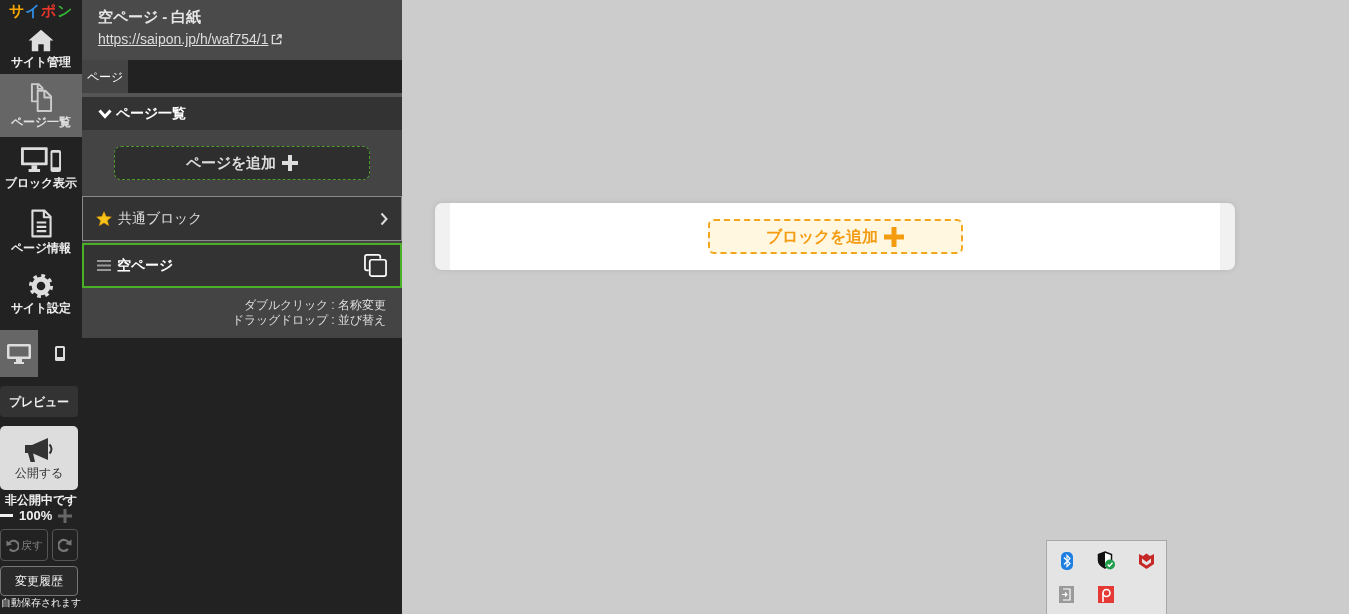 The width and height of the screenshot is (1349, 614). I want to click on redo-icon, so click(65, 545).